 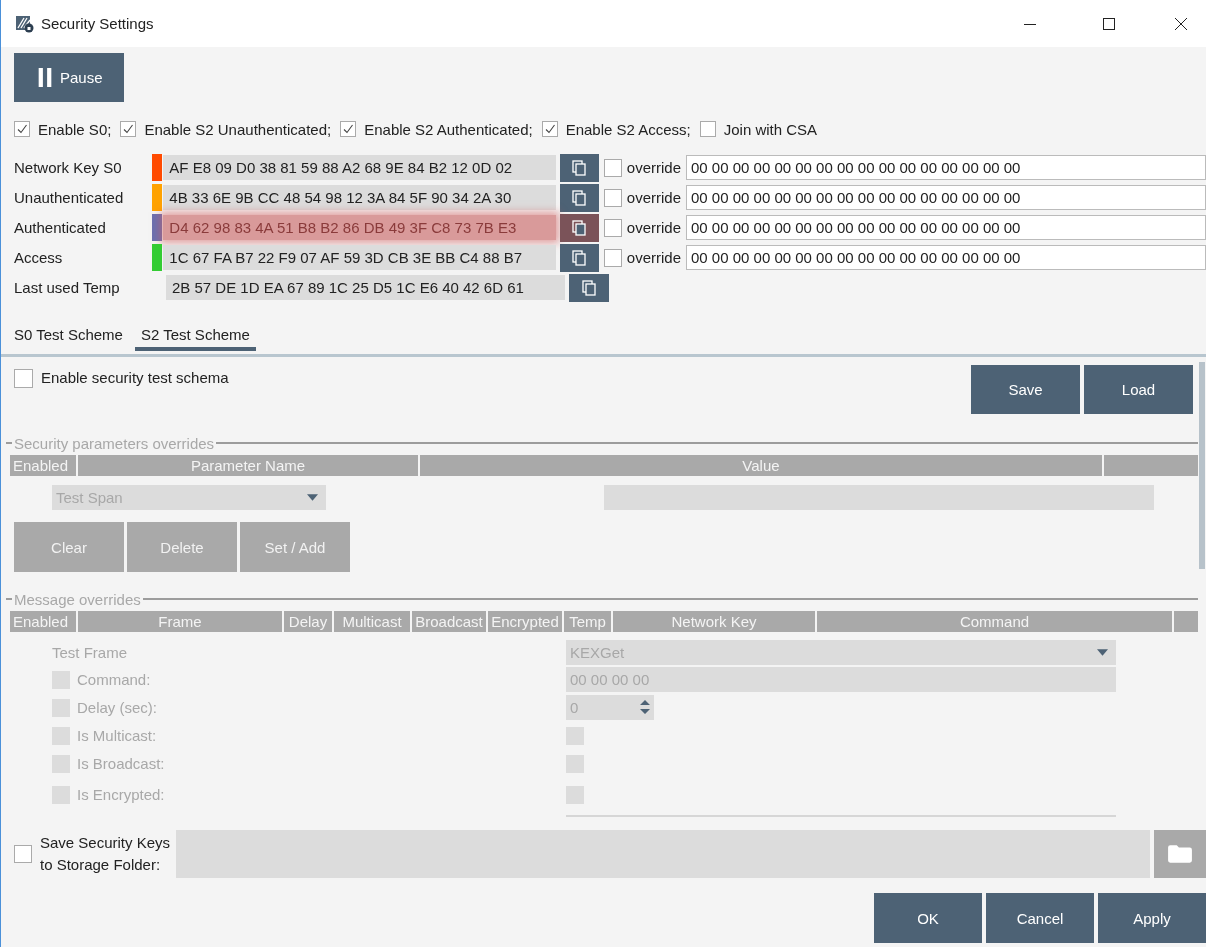 What do you see at coordinates (359, 197) in the screenshot?
I see `key-value-field: 4B 33 6E 9B CC 48 54 98 12 3A 84 5F 90 34 2A 30` at bounding box center [359, 197].